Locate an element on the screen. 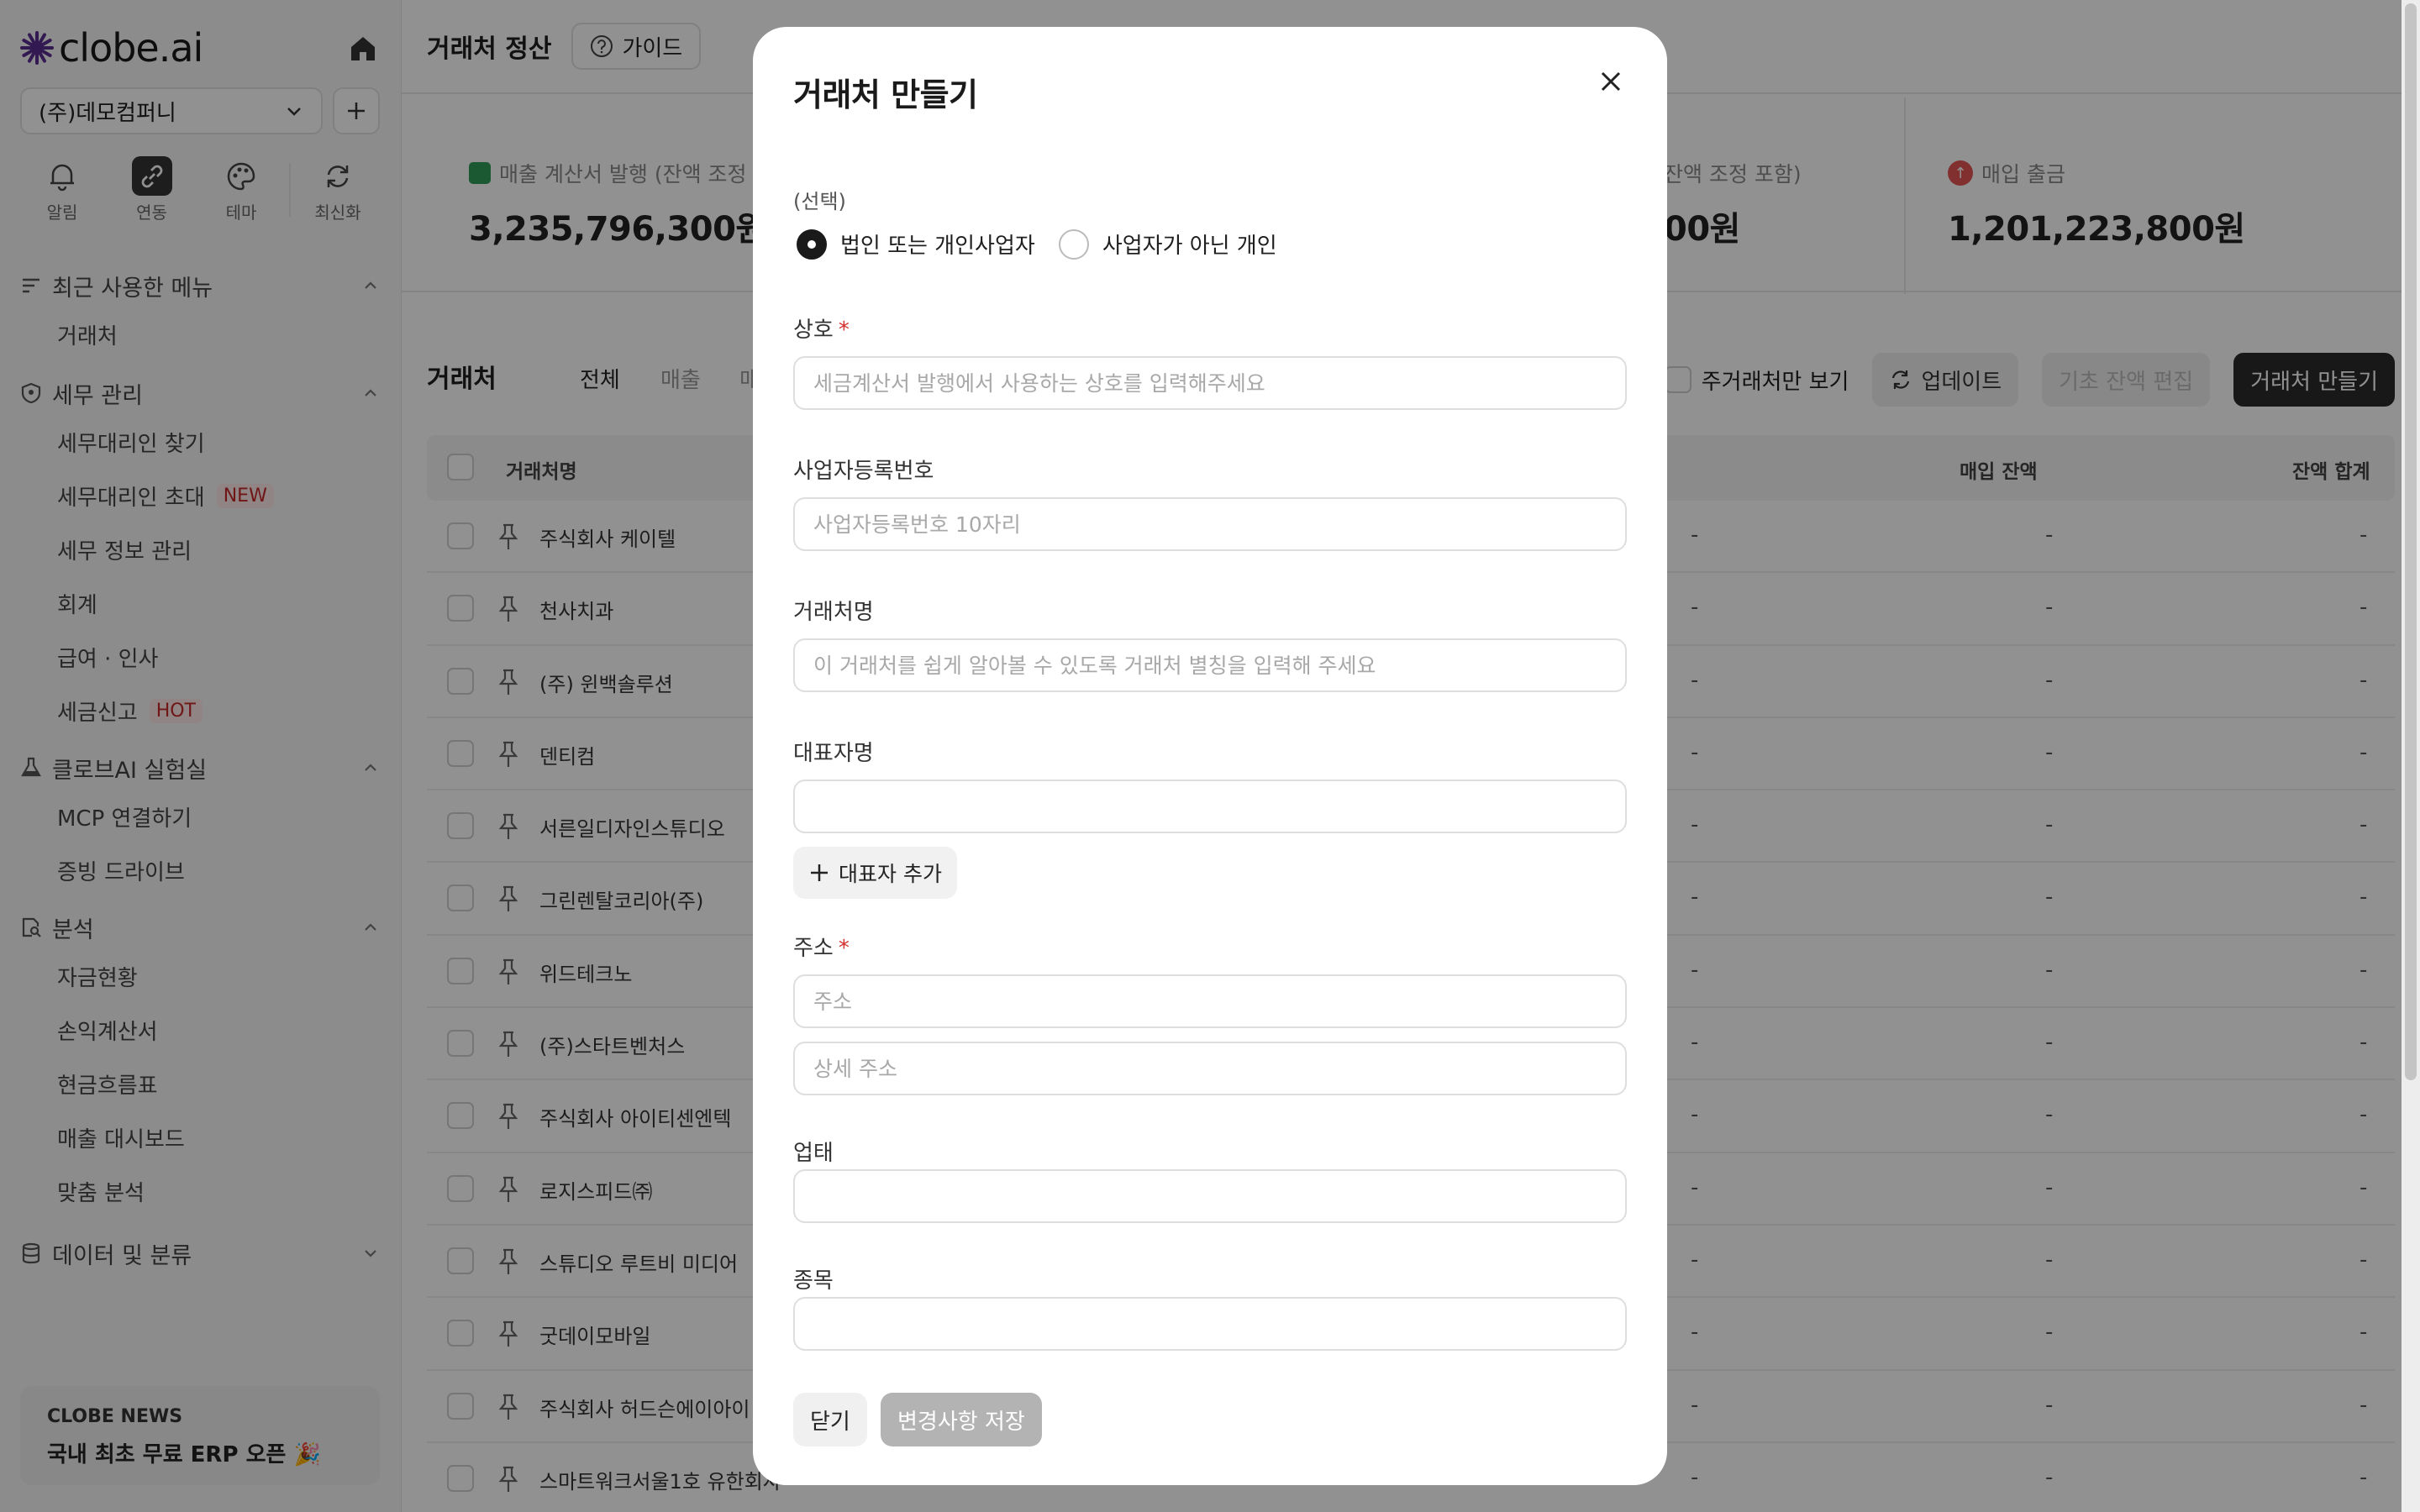 The height and width of the screenshot is (1512, 2420). radio-business-label: 법인 또는 개인사업자 is located at coordinates (937, 244).